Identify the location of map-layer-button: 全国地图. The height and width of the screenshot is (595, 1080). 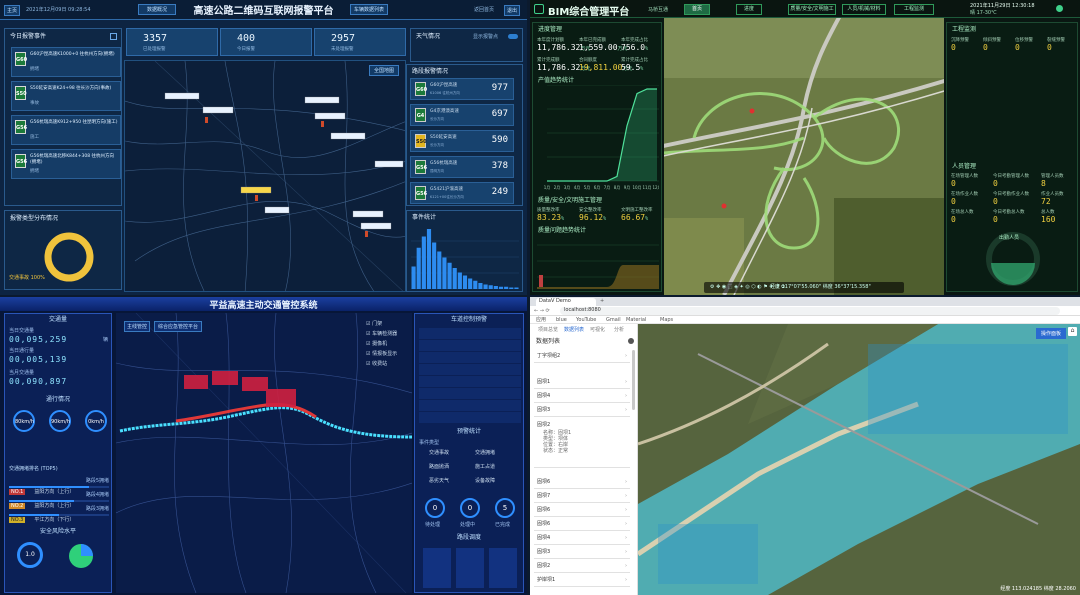
(384, 70).